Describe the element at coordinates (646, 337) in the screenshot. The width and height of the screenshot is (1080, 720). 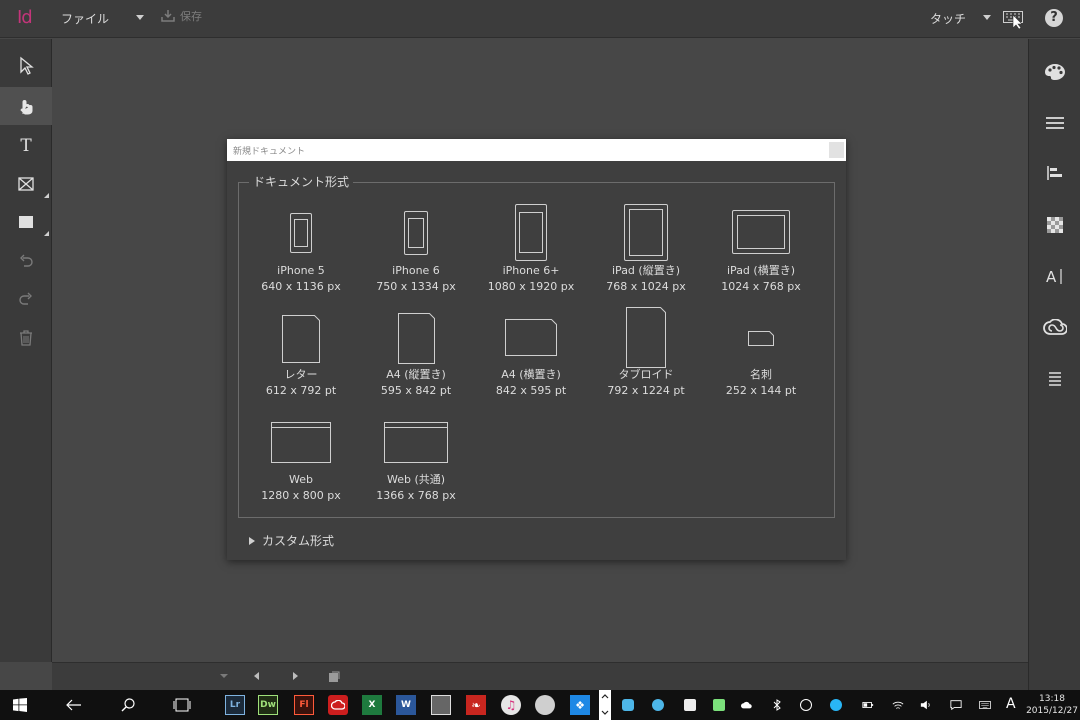
I see `page-portrait-icon` at that location.